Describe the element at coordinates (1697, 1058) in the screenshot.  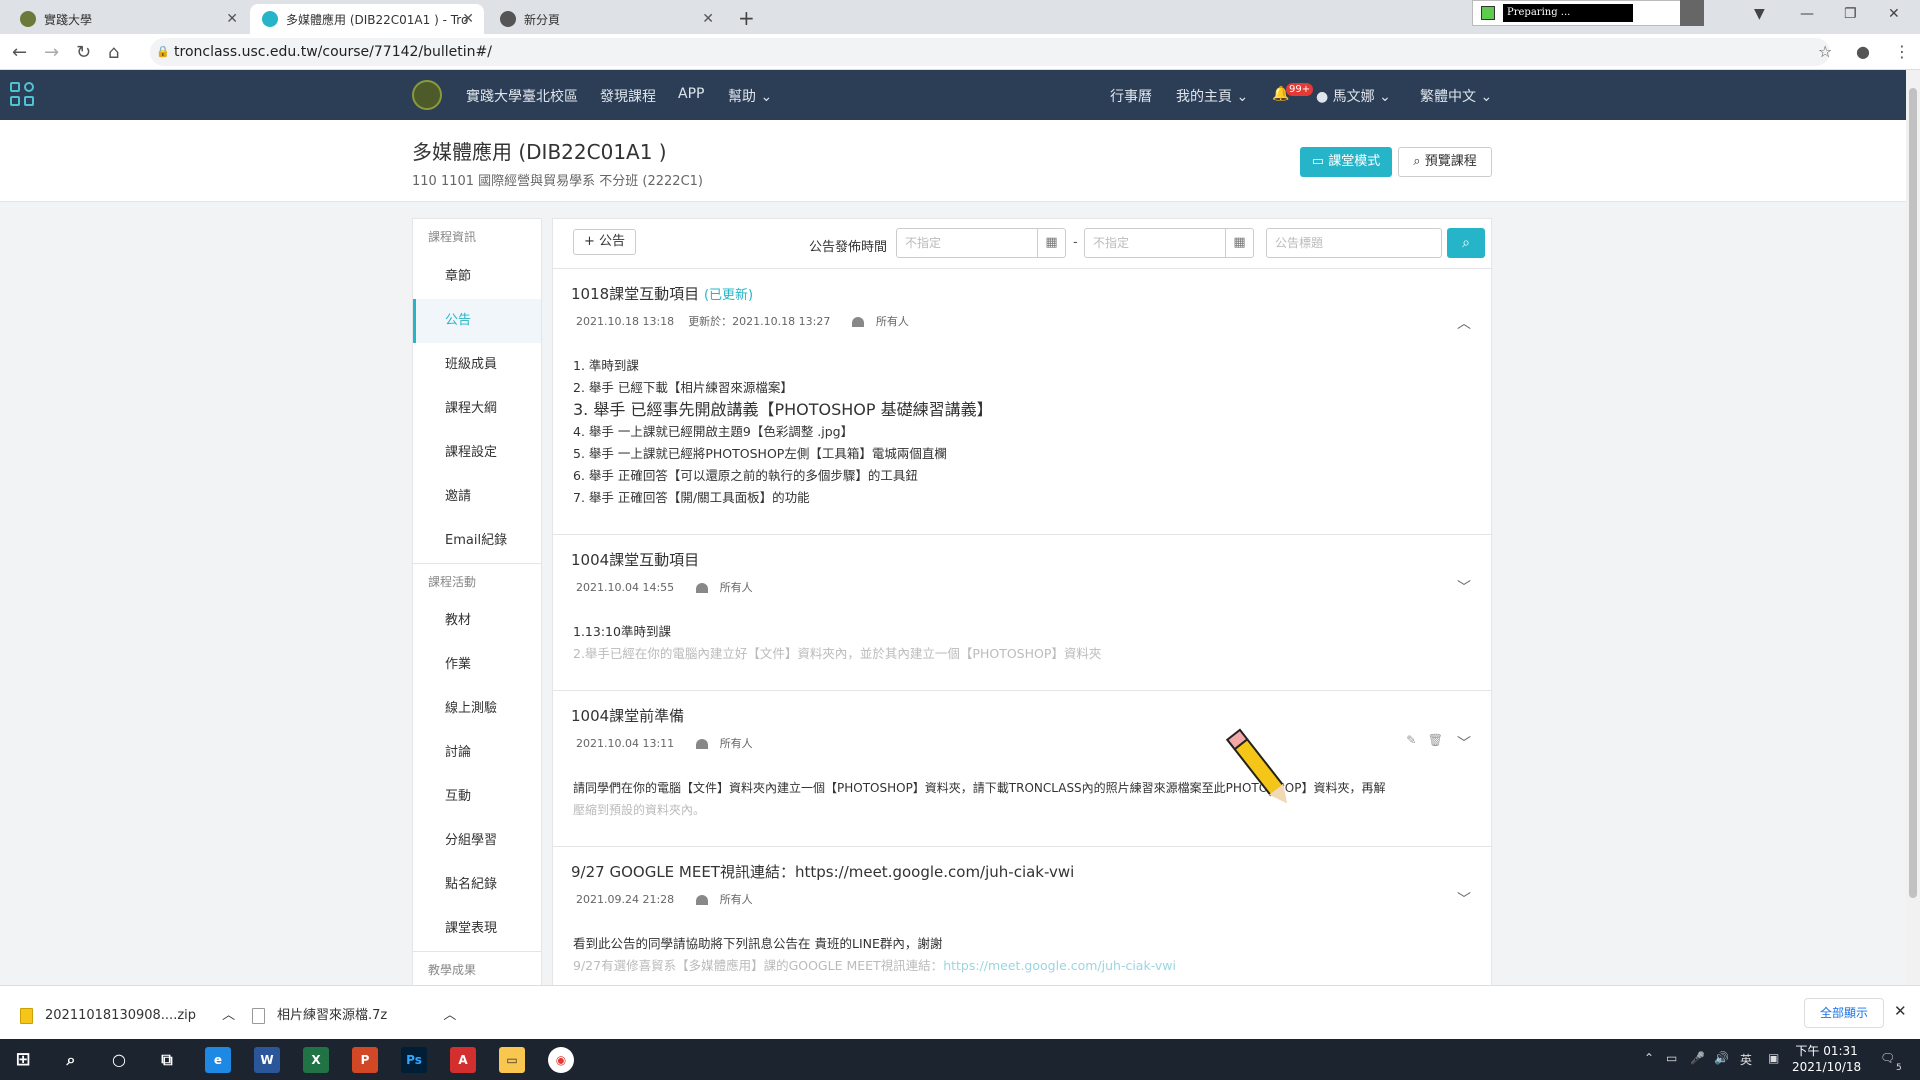
I see `mic-icon: 🎤` at that location.